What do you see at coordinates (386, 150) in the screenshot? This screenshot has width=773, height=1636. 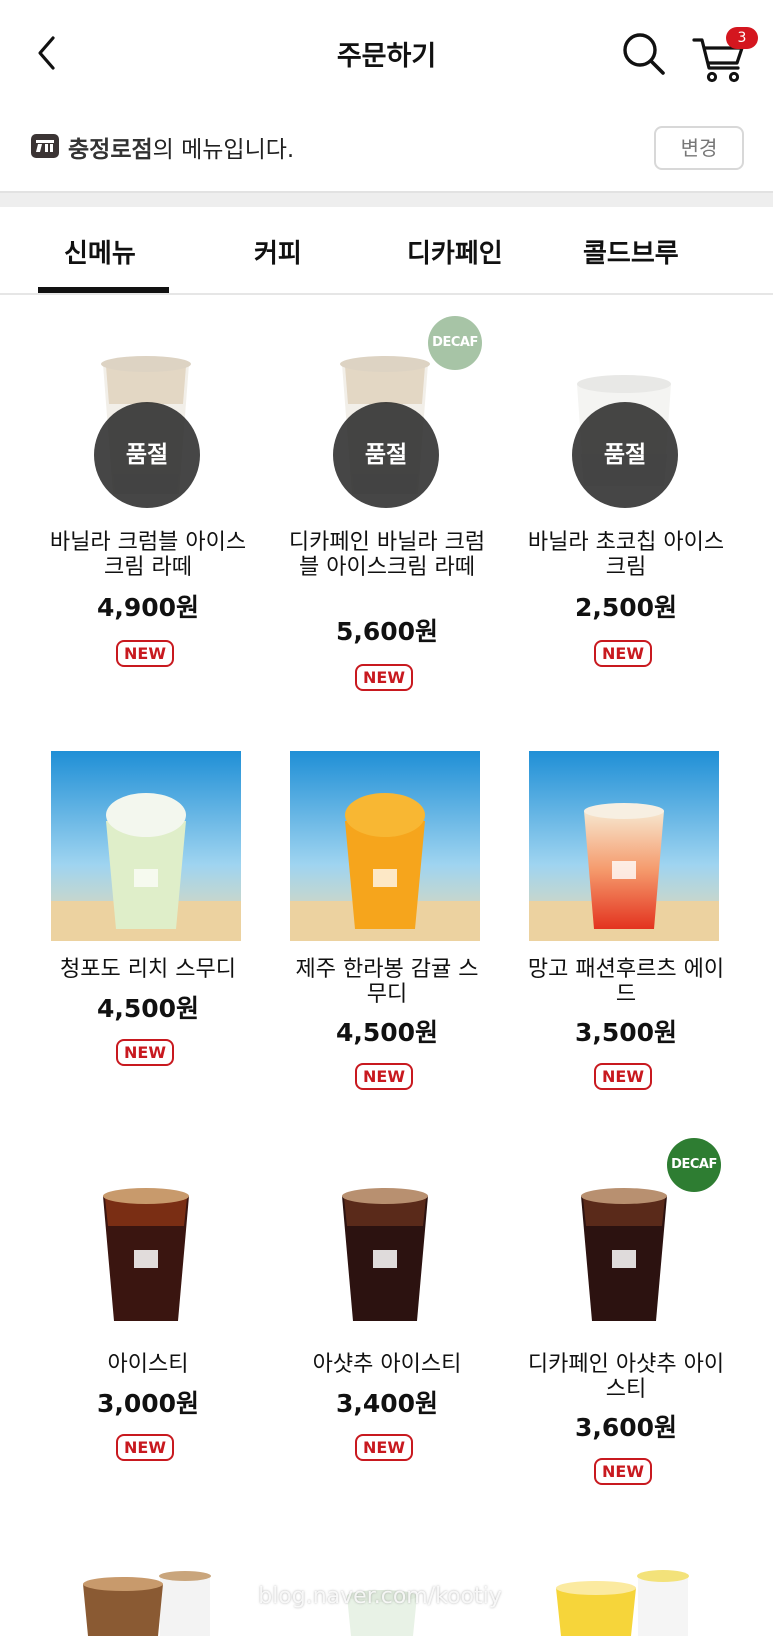 I see `store-bar: 충정로점의 메뉴입니다. 변경` at bounding box center [386, 150].